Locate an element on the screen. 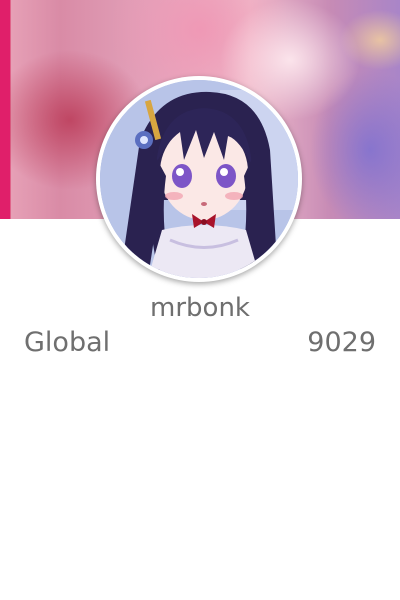  global-rank-value: 9029 is located at coordinates (341, 342).